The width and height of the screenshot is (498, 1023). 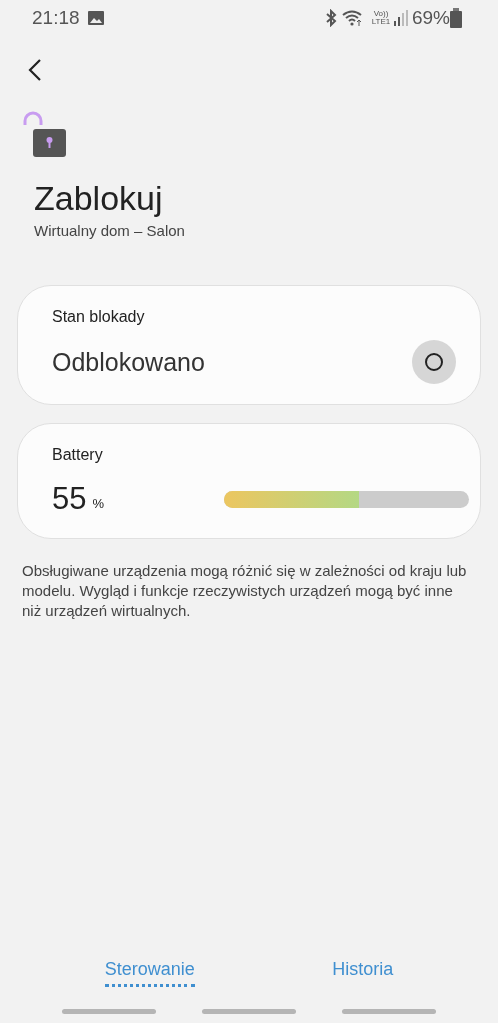 What do you see at coordinates (363, 971) in the screenshot?
I see `tab: Historia` at bounding box center [363, 971].